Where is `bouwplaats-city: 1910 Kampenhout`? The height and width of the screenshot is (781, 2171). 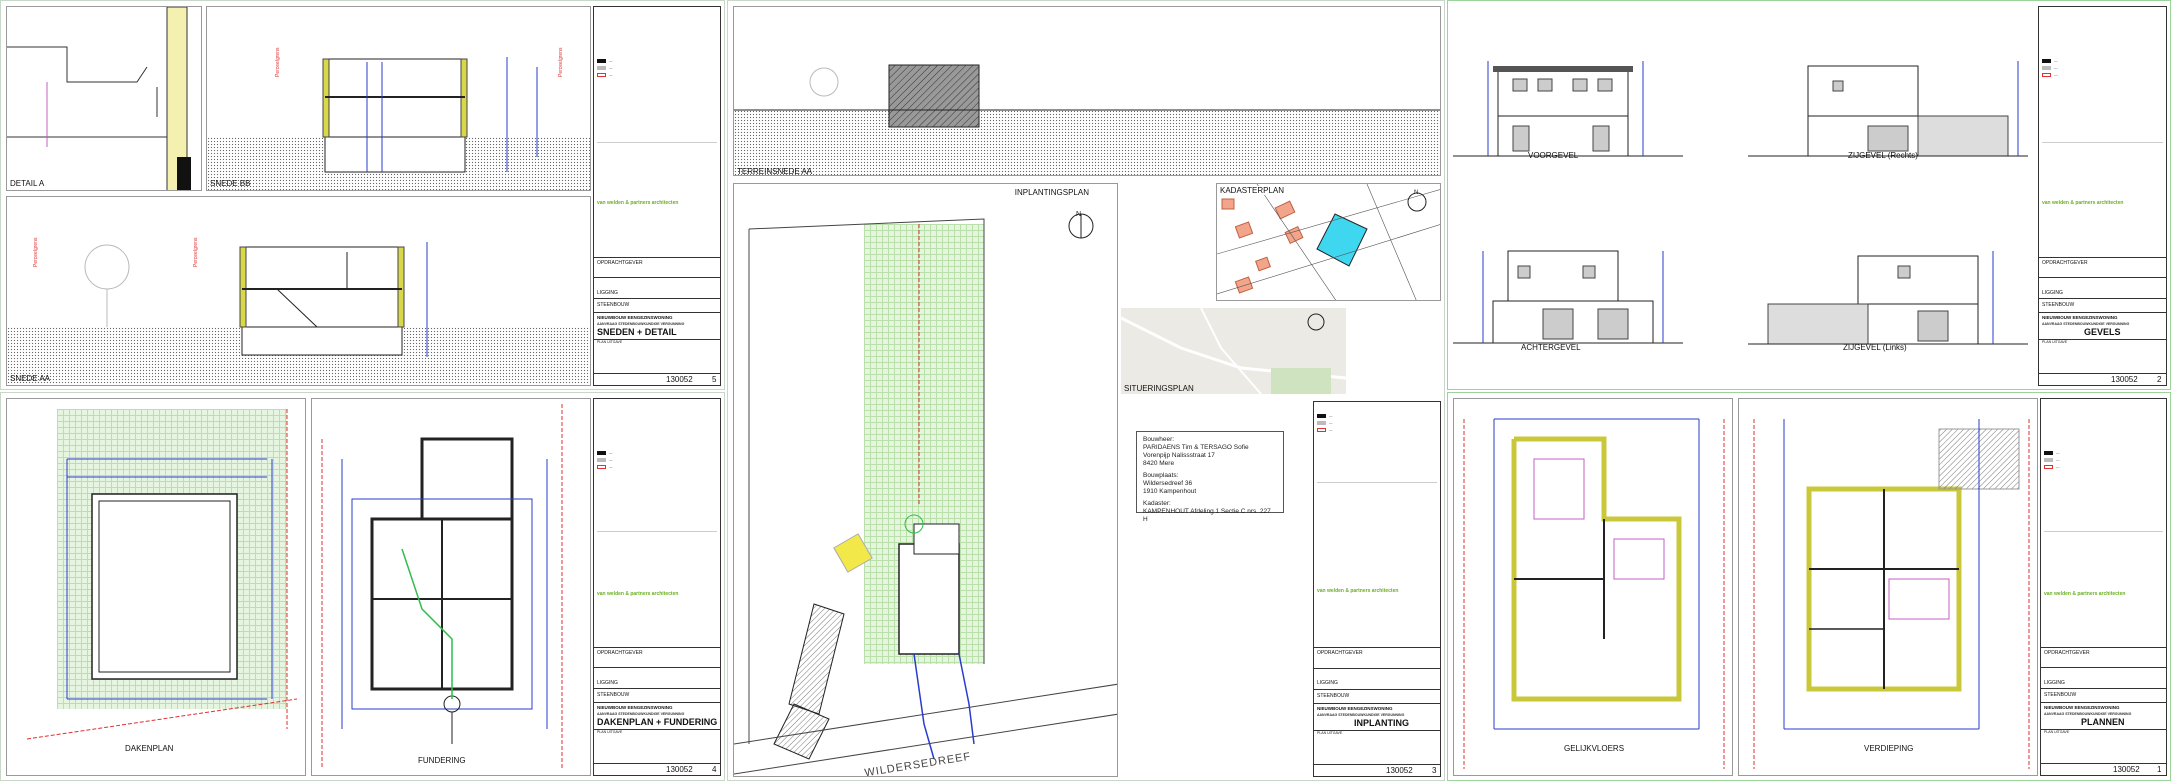
bouwplaats-city: 1910 Kampenhout is located at coordinates (1170, 491).